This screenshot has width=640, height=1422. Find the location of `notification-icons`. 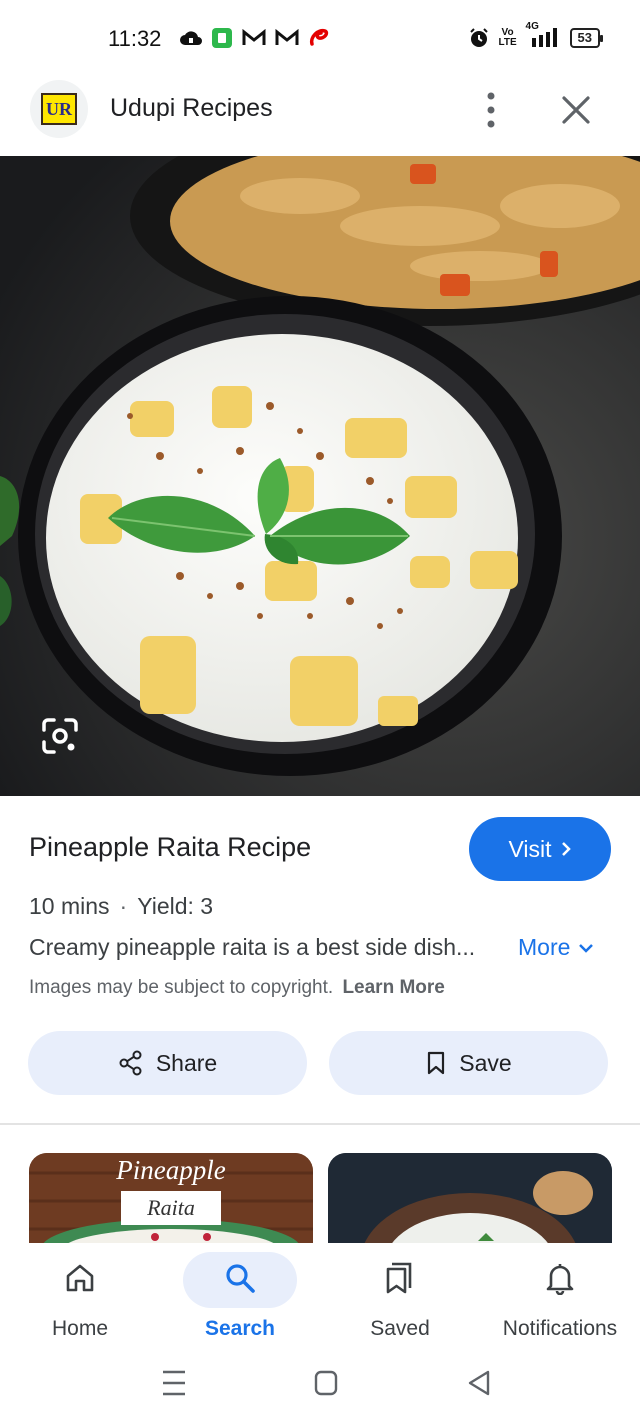

notification-icons is located at coordinates (255, 38).